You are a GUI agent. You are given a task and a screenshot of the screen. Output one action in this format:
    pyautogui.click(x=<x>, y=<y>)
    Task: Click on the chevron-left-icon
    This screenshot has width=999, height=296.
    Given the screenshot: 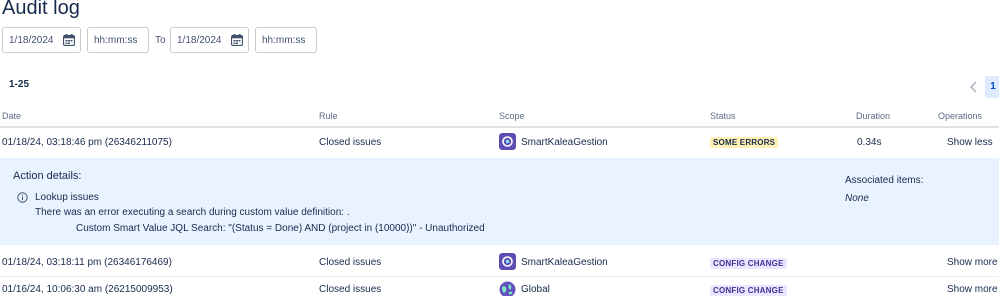 What is the action you would take?
    pyautogui.click(x=974, y=87)
    